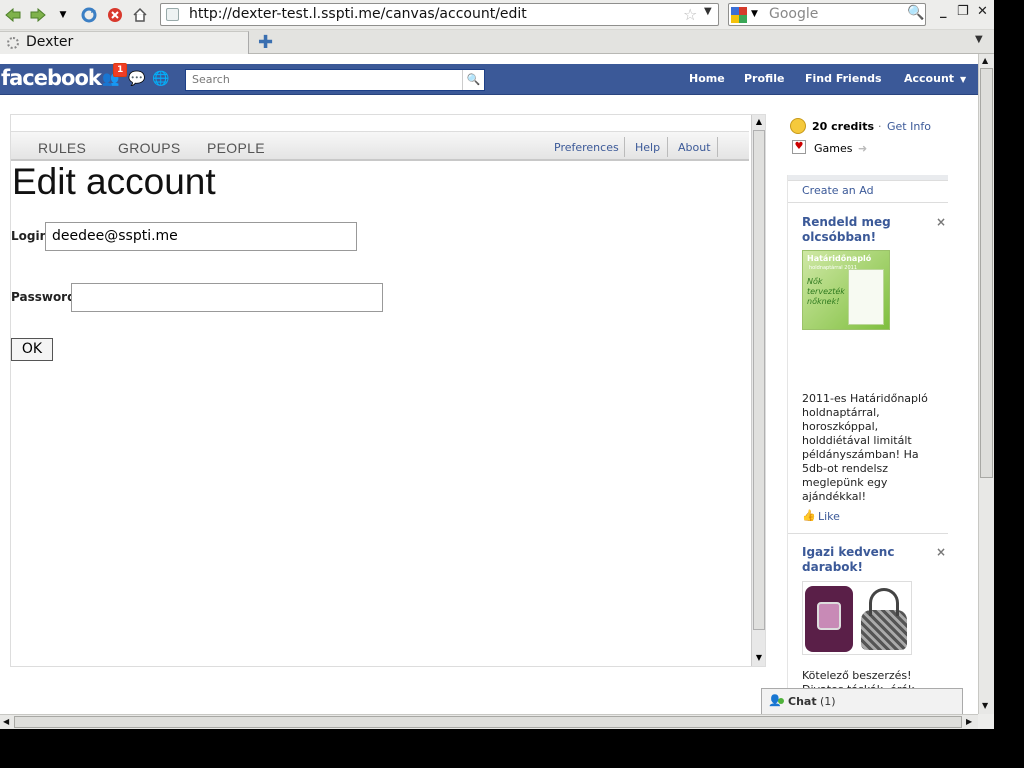  I want to click on site-identity-icon, so click(172, 14).